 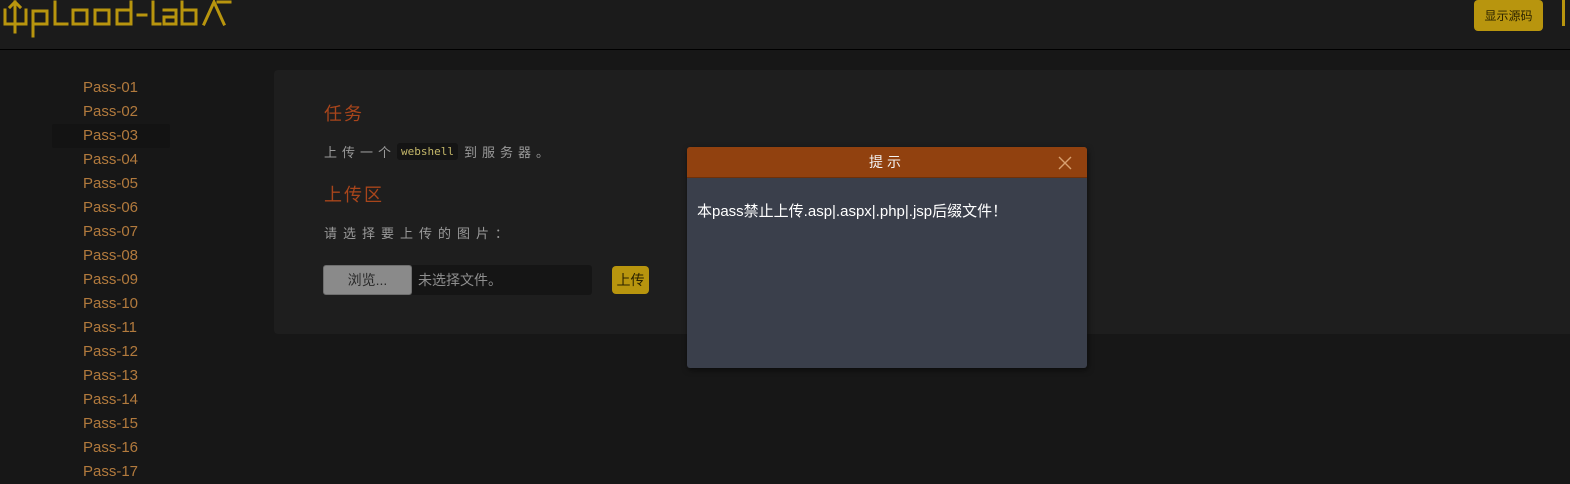 What do you see at coordinates (887, 257) in the screenshot?
I see `alert-dialog: 提示 本pass禁止上传.asp|.aspx|.php|.jsp后缀文件！` at bounding box center [887, 257].